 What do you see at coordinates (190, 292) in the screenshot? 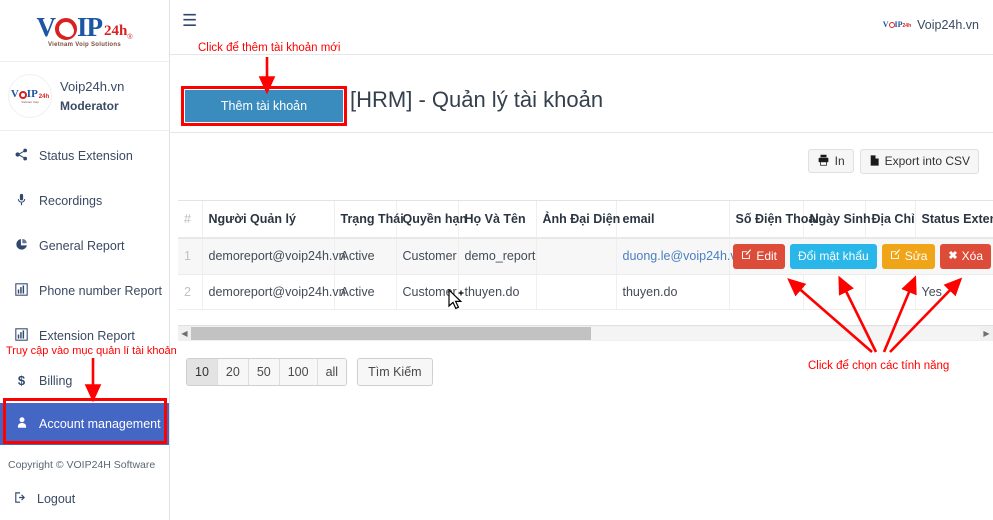
I see `cell-index: 2` at bounding box center [190, 292].